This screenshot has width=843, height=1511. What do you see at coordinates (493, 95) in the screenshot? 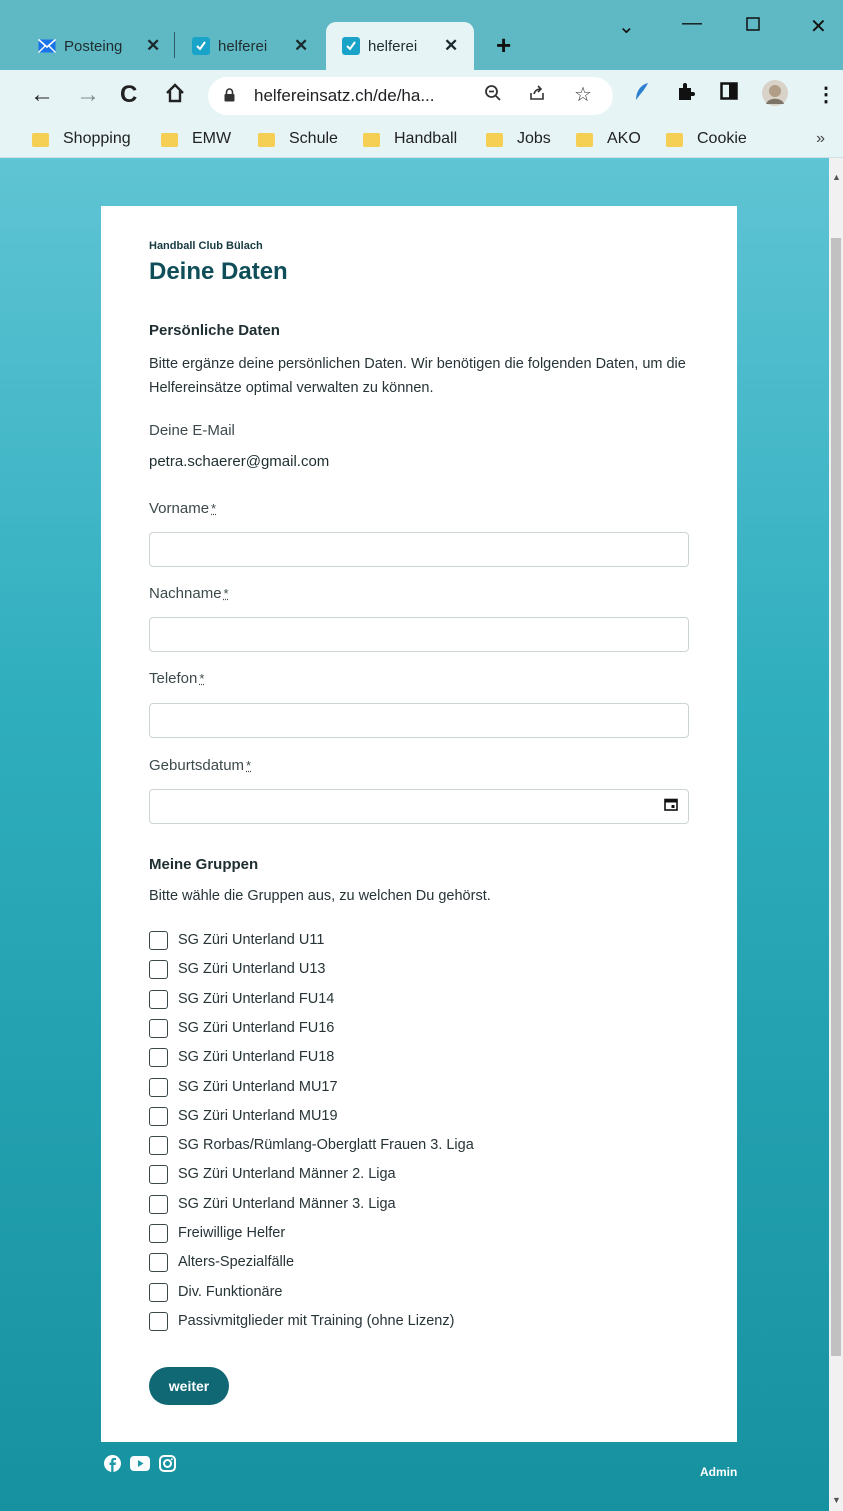
I see `zoom-icon` at bounding box center [493, 95].